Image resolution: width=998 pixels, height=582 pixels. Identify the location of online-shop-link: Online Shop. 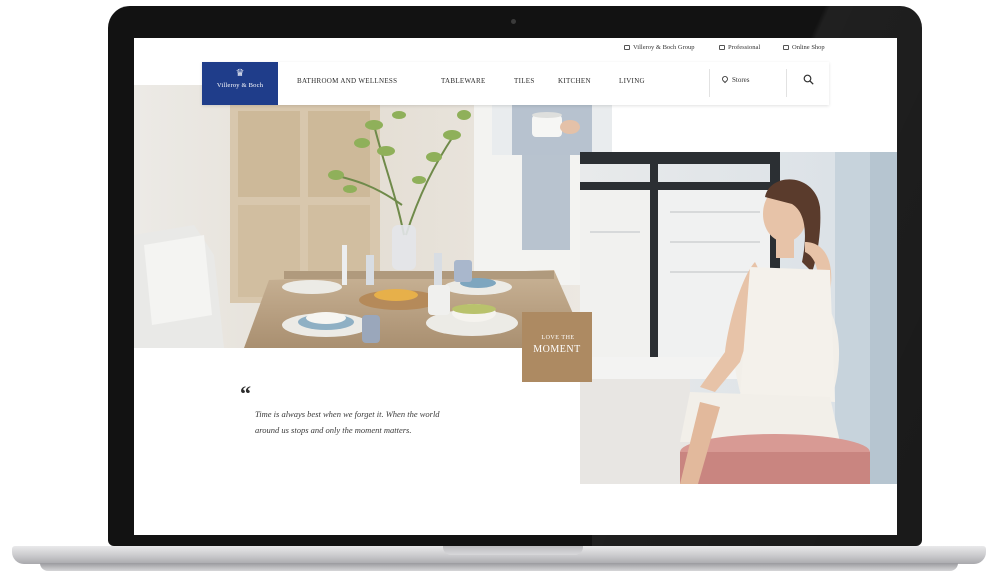
(804, 47).